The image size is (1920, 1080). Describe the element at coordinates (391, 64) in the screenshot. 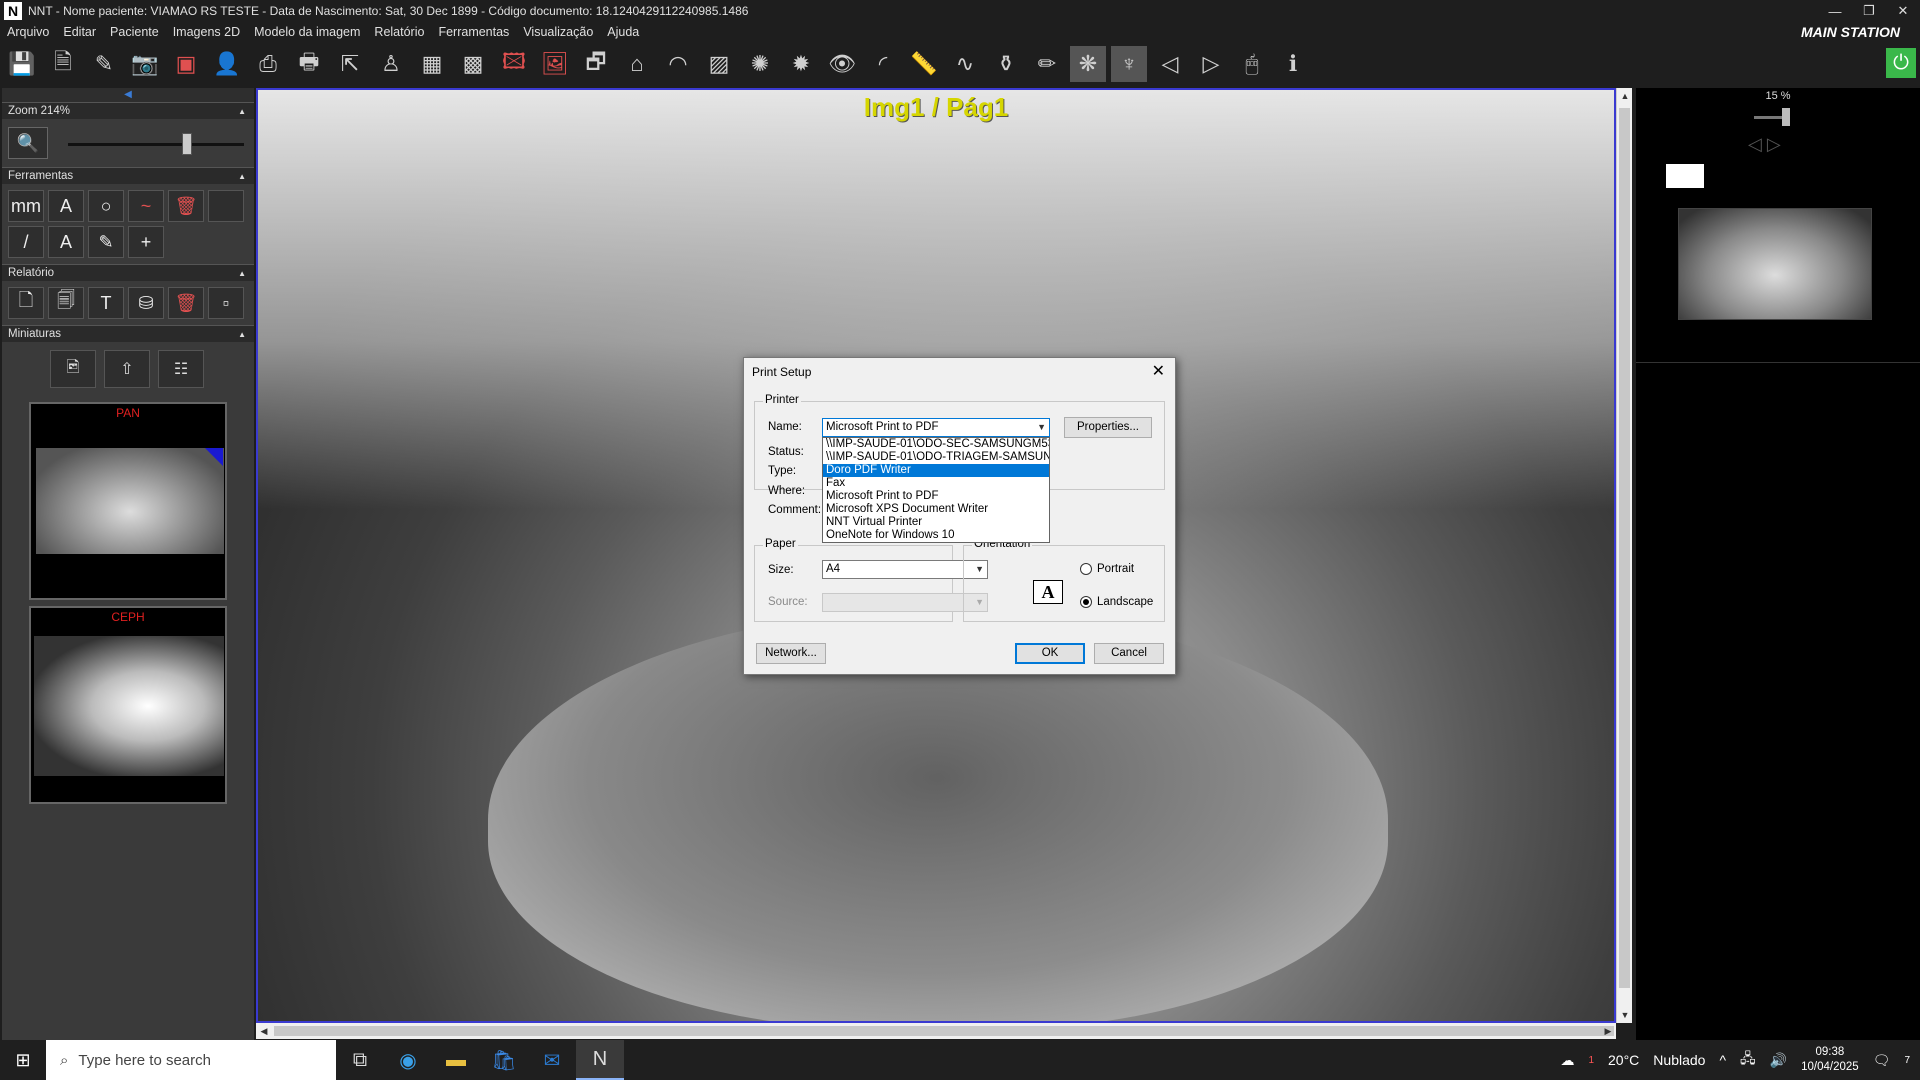

I see `person-outline-icon: ♙` at that location.